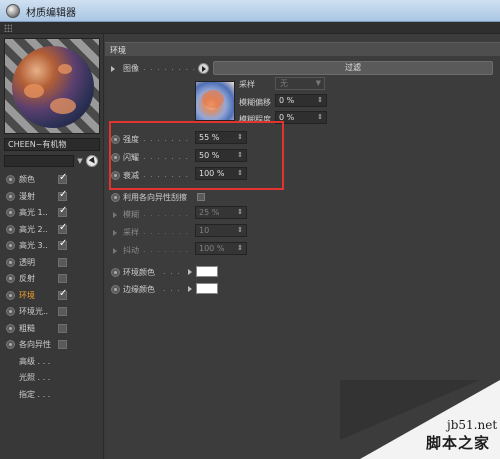 This screenshot has height=459, width=500. What do you see at coordinates (52, 197) in the screenshot?
I see `channel-item-diffuse: 漫射` at bounding box center [52, 197].